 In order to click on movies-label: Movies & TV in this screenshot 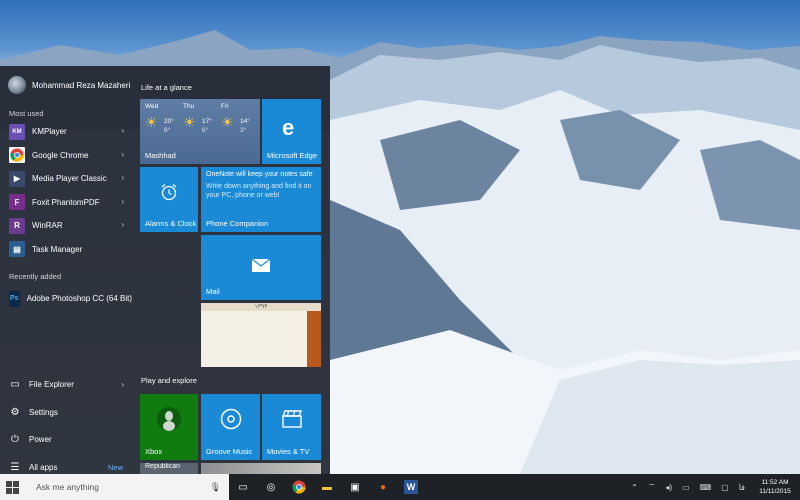, I will do `click(288, 451)`.